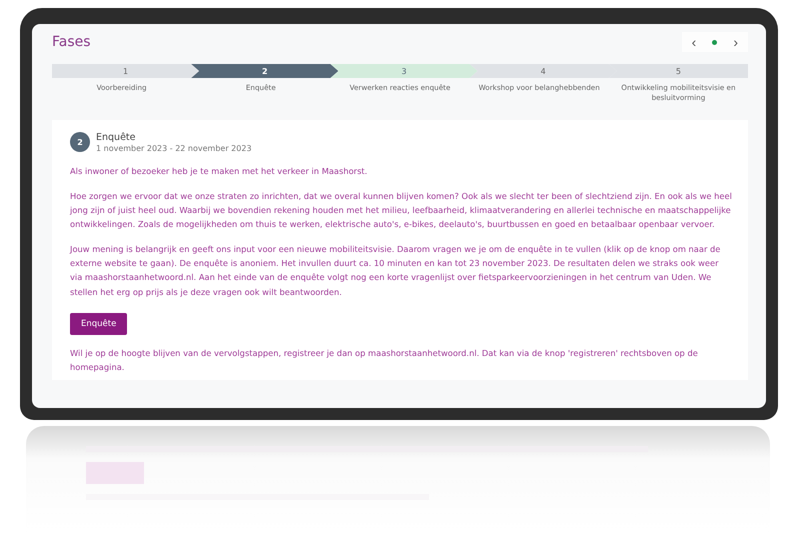 Image resolution: width=785 pixels, height=533 pixels. I want to click on paragraph: Als inwoner of bezoeker heb je te maken met het verkeer in Maashorst., so click(219, 171).